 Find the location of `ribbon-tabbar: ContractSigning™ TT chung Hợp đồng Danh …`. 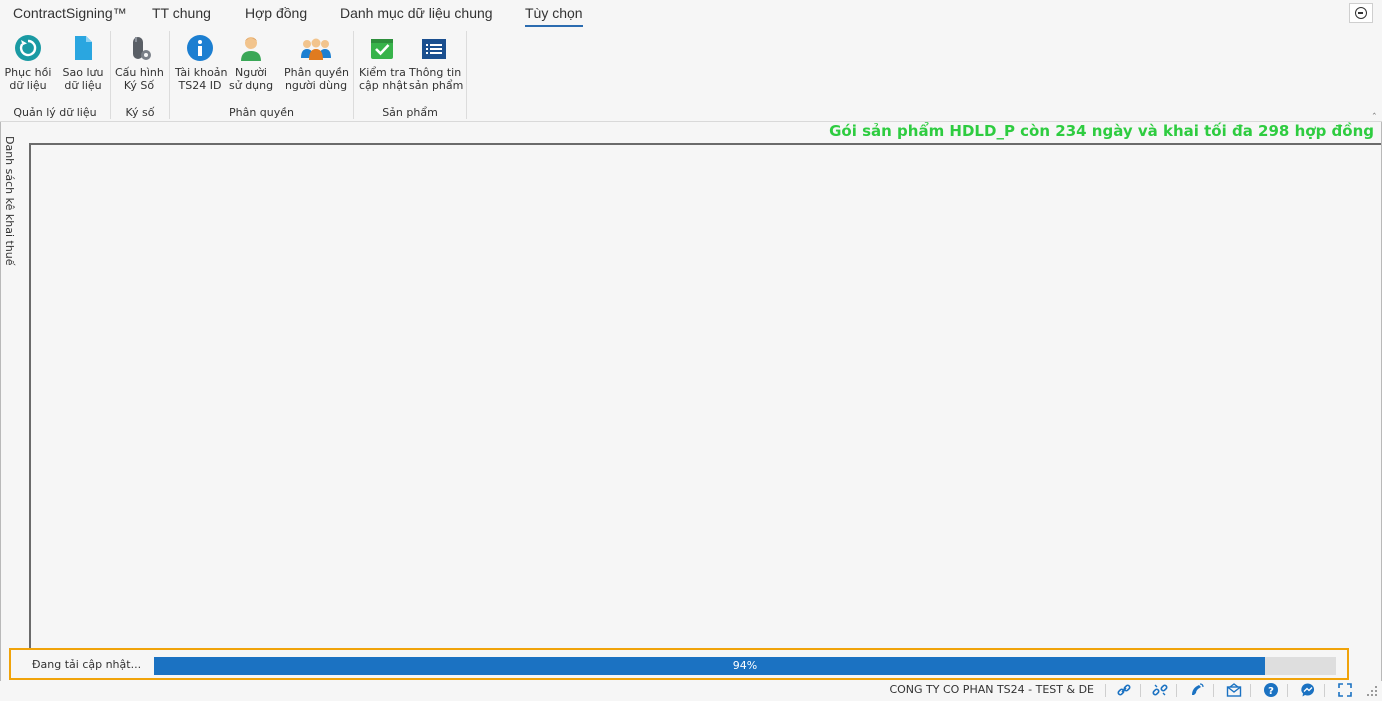

ribbon-tabbar: ContractSigning™ TT chung Hợp đồng Danh … is located at coordinates (691, 14).